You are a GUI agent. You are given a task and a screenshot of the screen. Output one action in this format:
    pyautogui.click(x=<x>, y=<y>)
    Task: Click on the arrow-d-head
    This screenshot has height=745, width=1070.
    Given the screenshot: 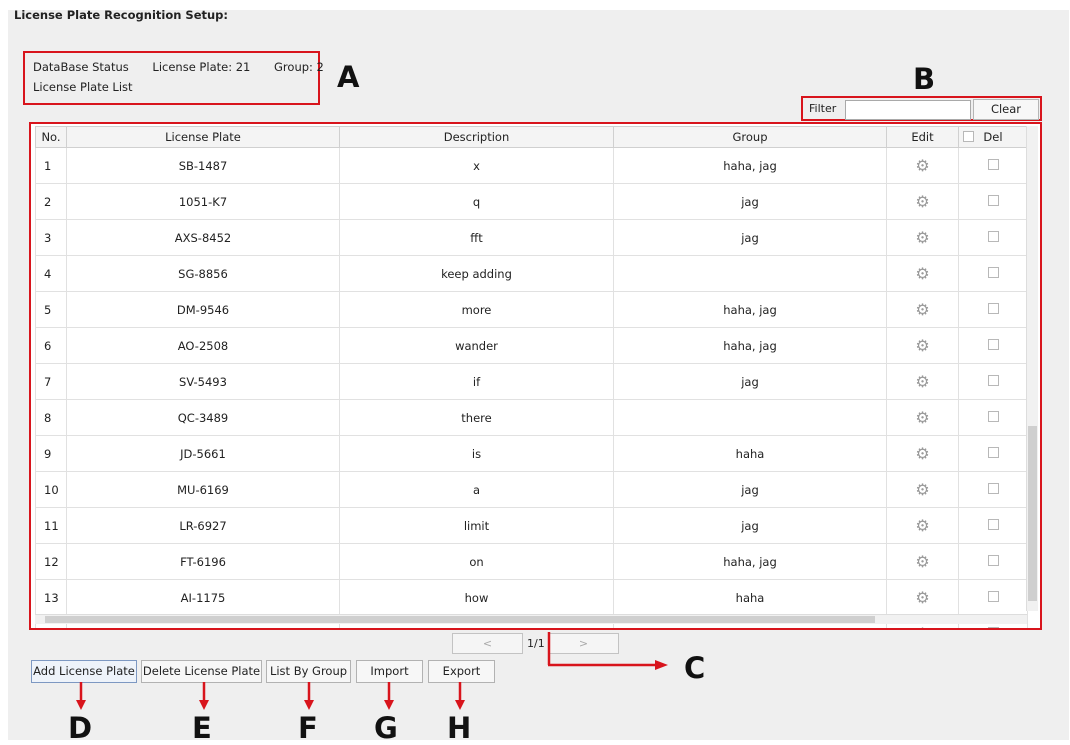 What is the action you would take?
    pyautogui.click(x=81, y=705)
    